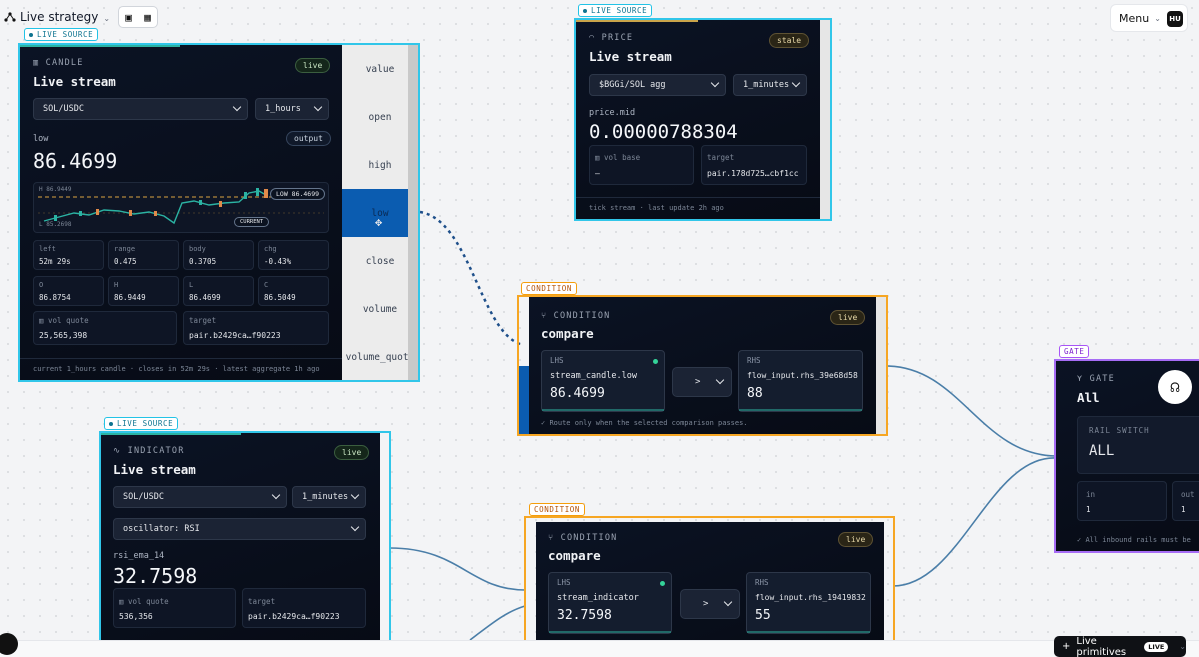 This screenshot has height=657, width=1199. What do you see at coordinates (293, 255) in the screenshot?
I see `stat-cell: chg -0.43%` at bounding box center [293, 255].